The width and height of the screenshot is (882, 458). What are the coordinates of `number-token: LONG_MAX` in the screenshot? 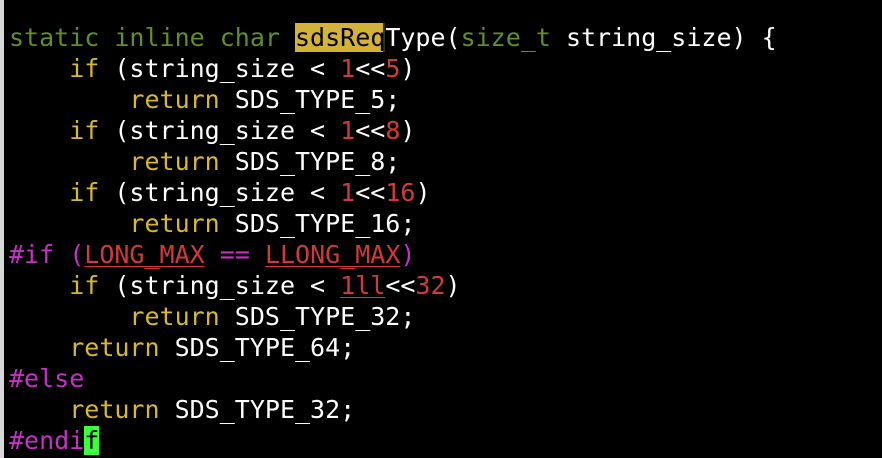 It's located at (144, 254).